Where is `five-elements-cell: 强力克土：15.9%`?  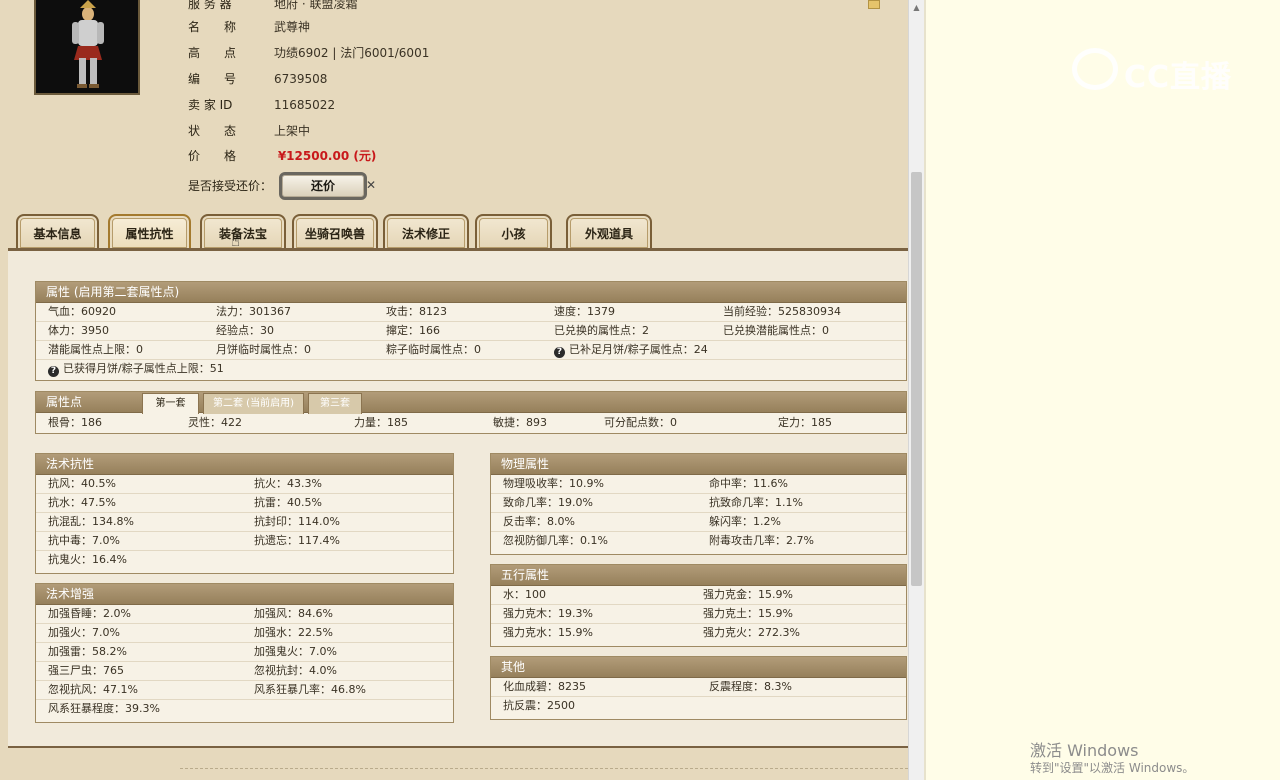 five-elements-cell: 强力克土：15.9% is located at coordinates (748, 613).